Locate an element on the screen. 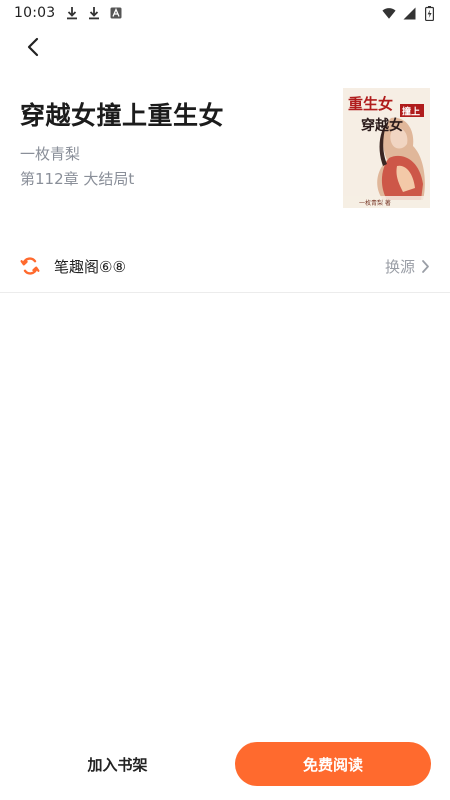 Image resolution: width=450 pixels, height=800 pixels. status-time: 10:03 is located at coordinates (35, 13).